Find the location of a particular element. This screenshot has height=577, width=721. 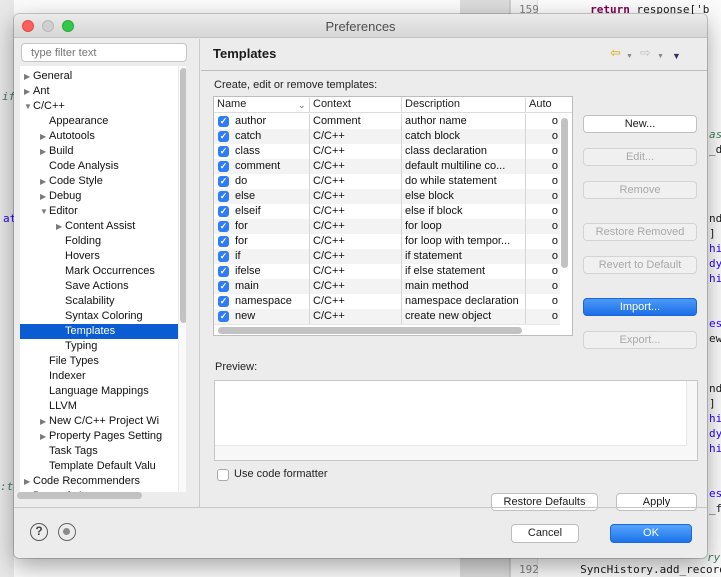

preview-pane is located at coordinates (456, 420).